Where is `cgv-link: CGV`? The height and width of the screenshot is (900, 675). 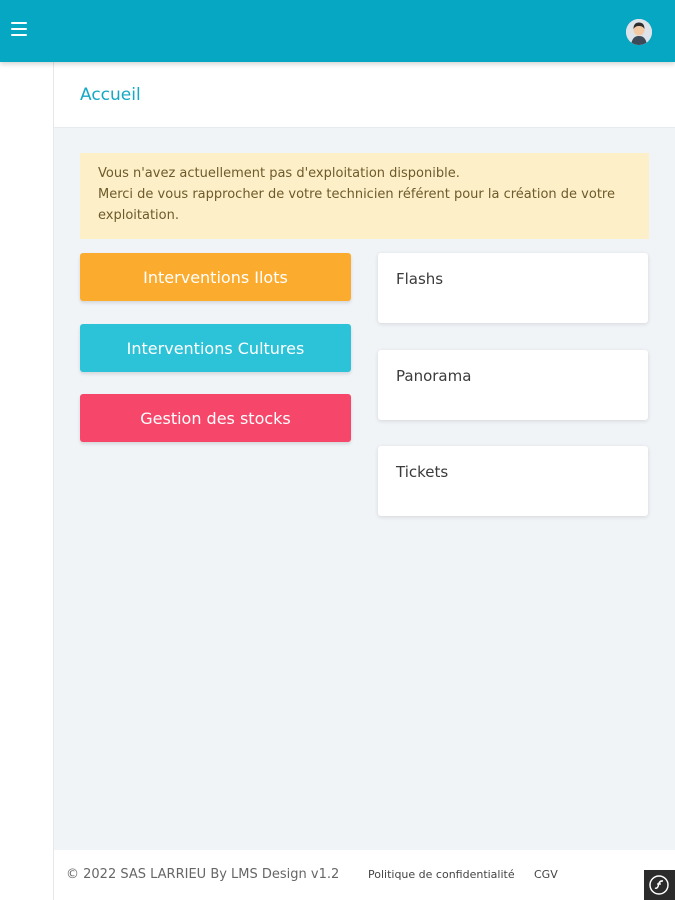
cgv-link: CGV is located at coordinates (546, 874).